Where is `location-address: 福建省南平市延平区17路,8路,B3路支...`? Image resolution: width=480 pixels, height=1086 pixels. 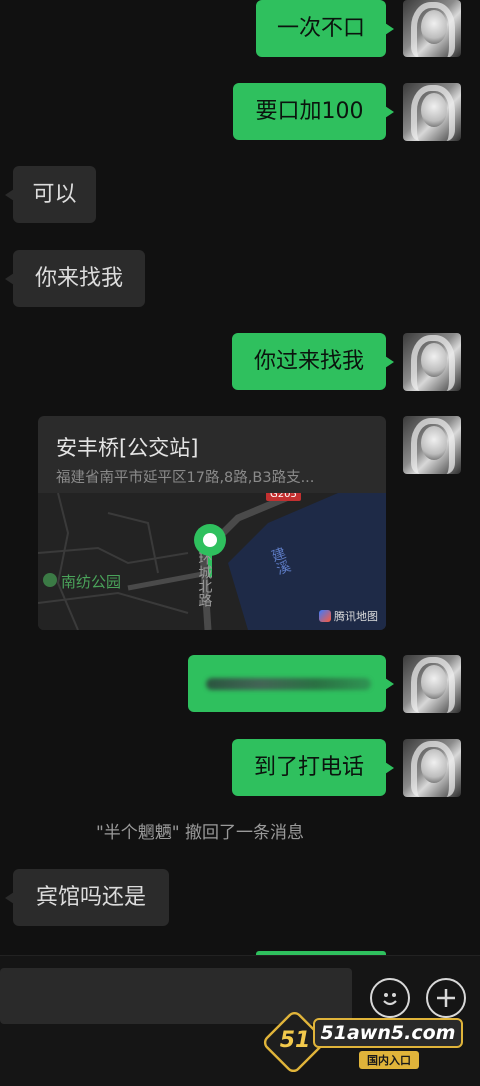 location-address: 福建省南平市延平区17路,8路,B3路支... is located at coordinates (185, 478).